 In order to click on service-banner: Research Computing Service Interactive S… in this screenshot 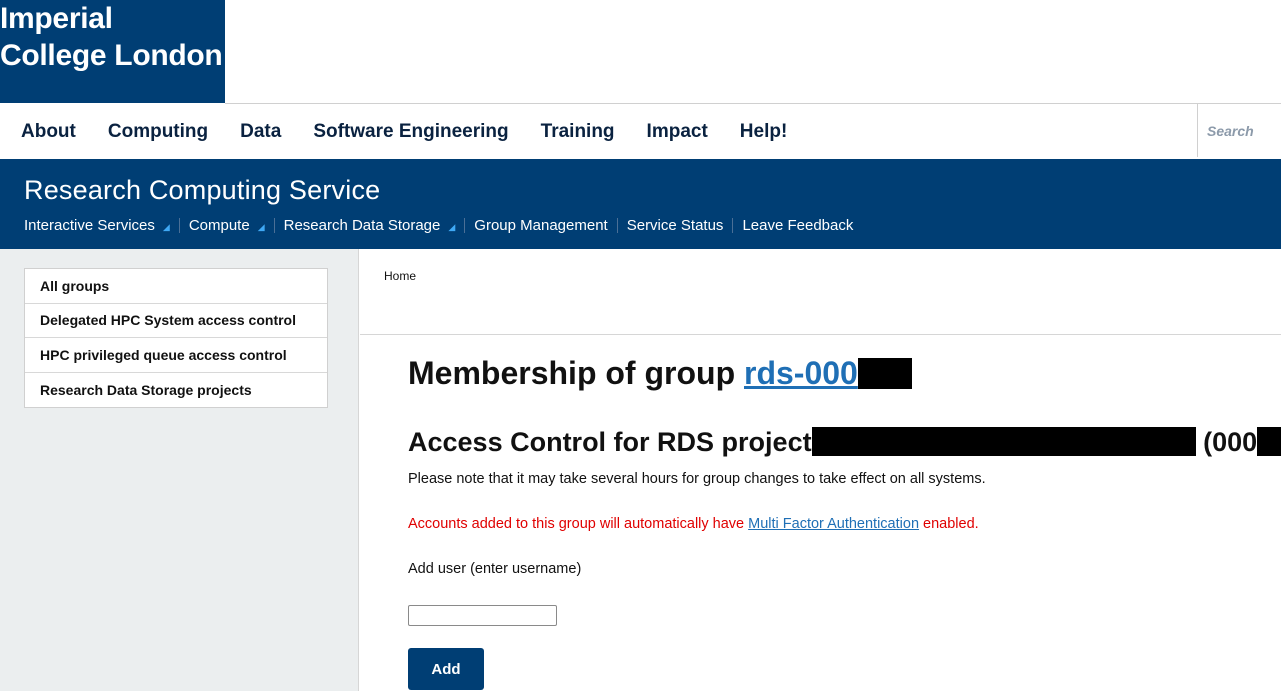, I will do `click(640, 204)`.